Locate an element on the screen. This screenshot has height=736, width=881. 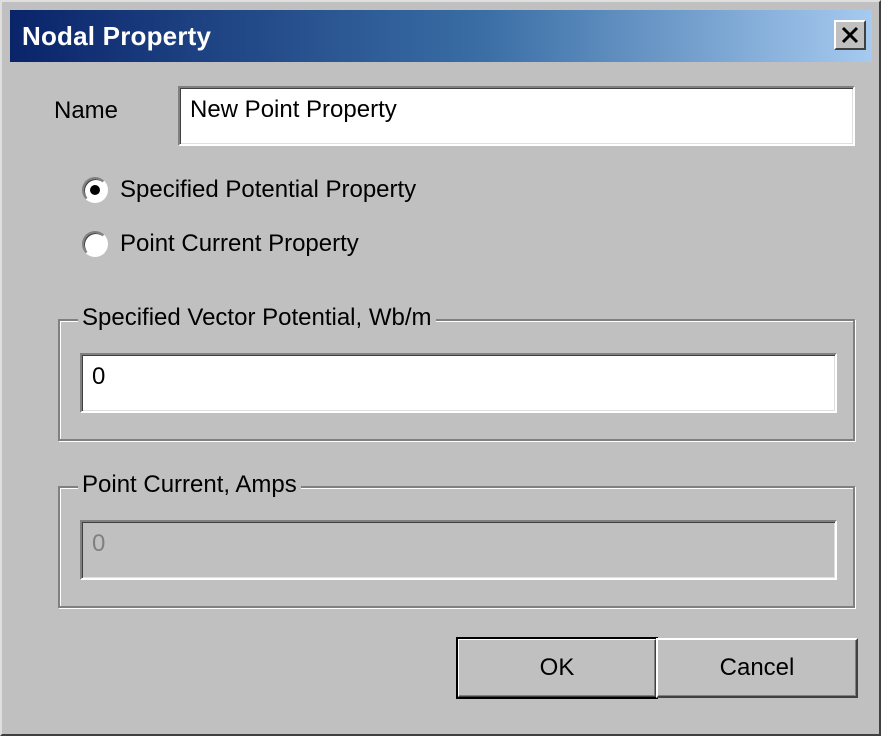
dialog-title: Nodal Property is located at coordinates (117, 36).